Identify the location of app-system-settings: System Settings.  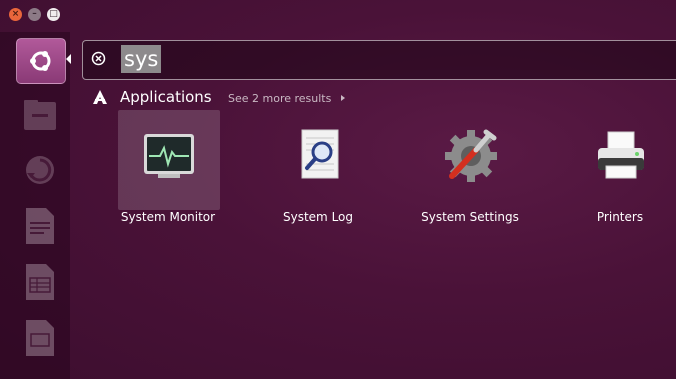
(470, 168).